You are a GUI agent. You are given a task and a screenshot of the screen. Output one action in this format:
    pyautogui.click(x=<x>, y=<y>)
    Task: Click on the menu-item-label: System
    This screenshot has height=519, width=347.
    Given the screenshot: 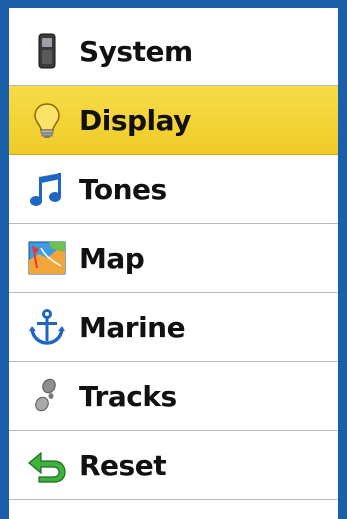 What is the action you would take?
    pyautogui.click(x=136, y=51)
    